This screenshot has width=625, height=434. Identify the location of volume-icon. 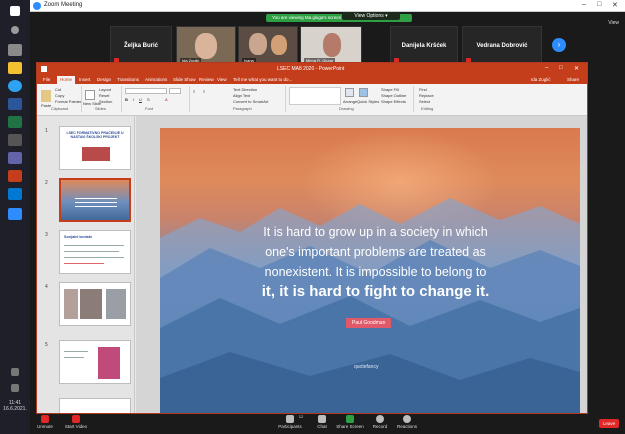
(15, 388).